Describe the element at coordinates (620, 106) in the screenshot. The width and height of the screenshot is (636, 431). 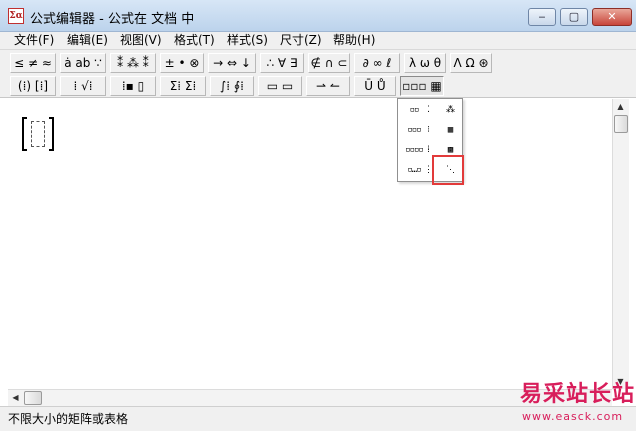
I see `scroll-up-icon: ▲` at that location.